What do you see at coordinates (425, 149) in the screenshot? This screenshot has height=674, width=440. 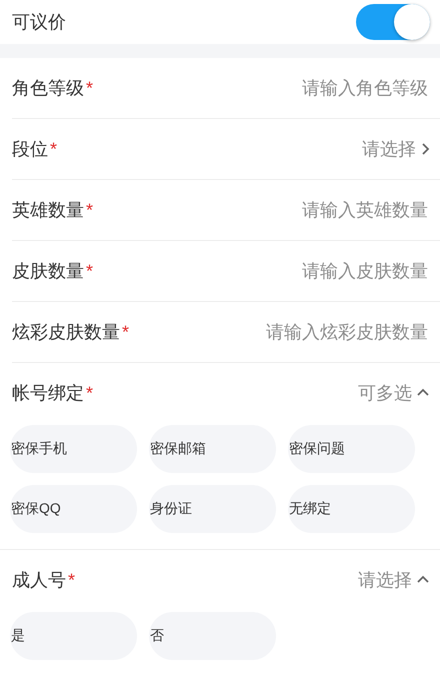 I see `chevron-icon` at bounding box center [425, 149].